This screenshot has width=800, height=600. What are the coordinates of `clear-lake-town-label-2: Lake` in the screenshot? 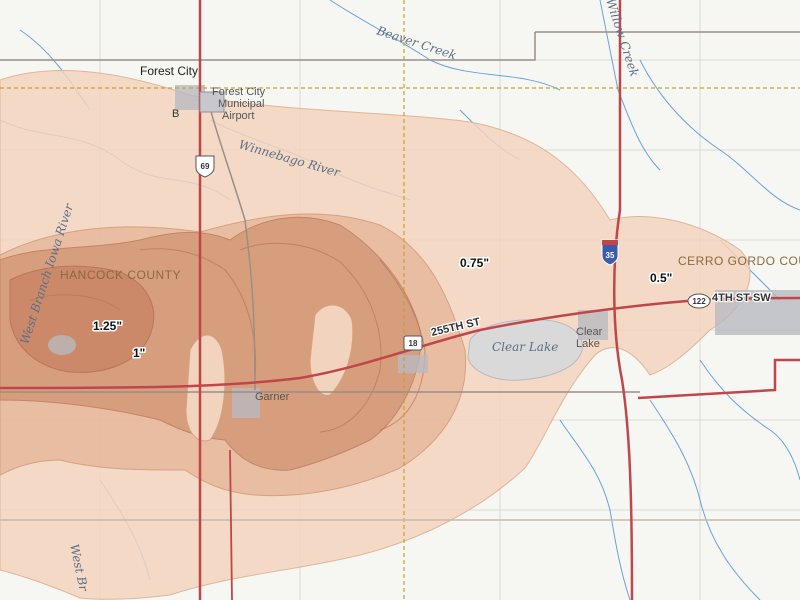 It's located at (588, 344).